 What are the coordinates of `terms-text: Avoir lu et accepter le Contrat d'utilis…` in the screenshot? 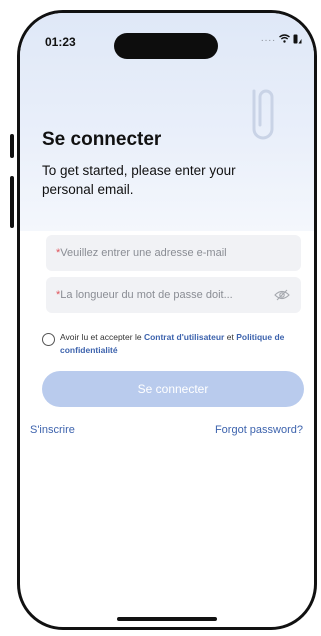 It's located at (182, 344).